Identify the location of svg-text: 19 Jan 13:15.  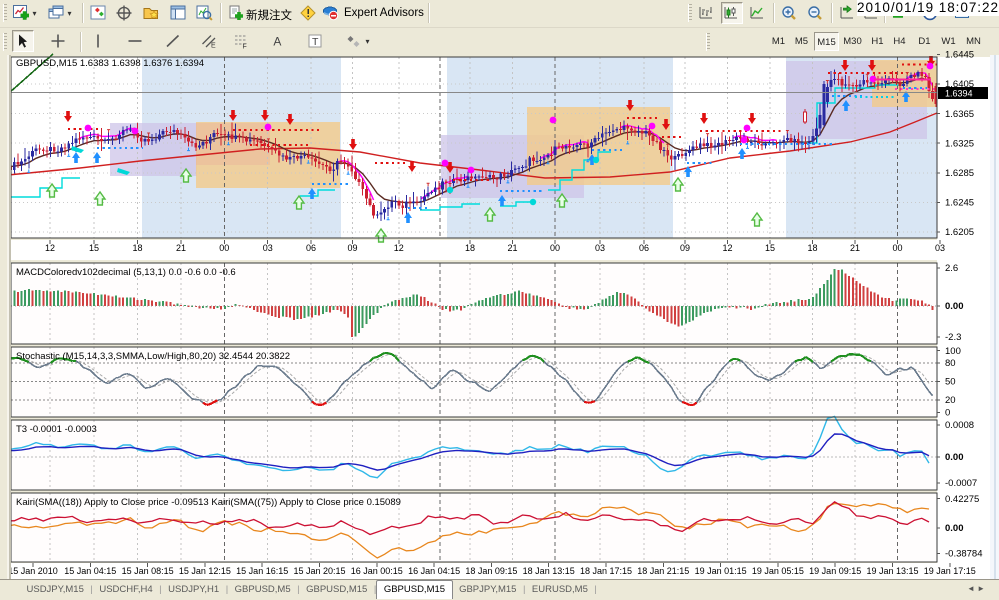
(892, 571).